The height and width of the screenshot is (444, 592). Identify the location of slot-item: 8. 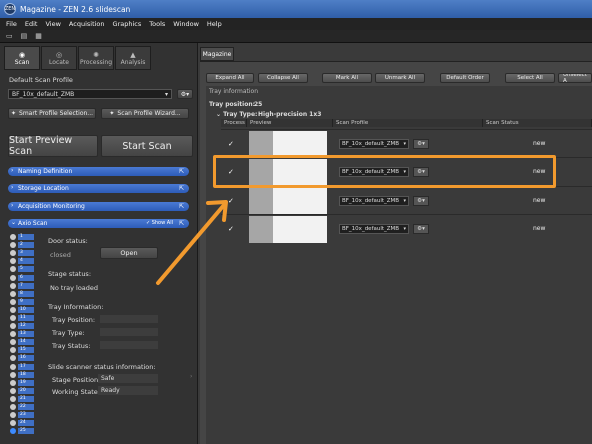
(25, 294).